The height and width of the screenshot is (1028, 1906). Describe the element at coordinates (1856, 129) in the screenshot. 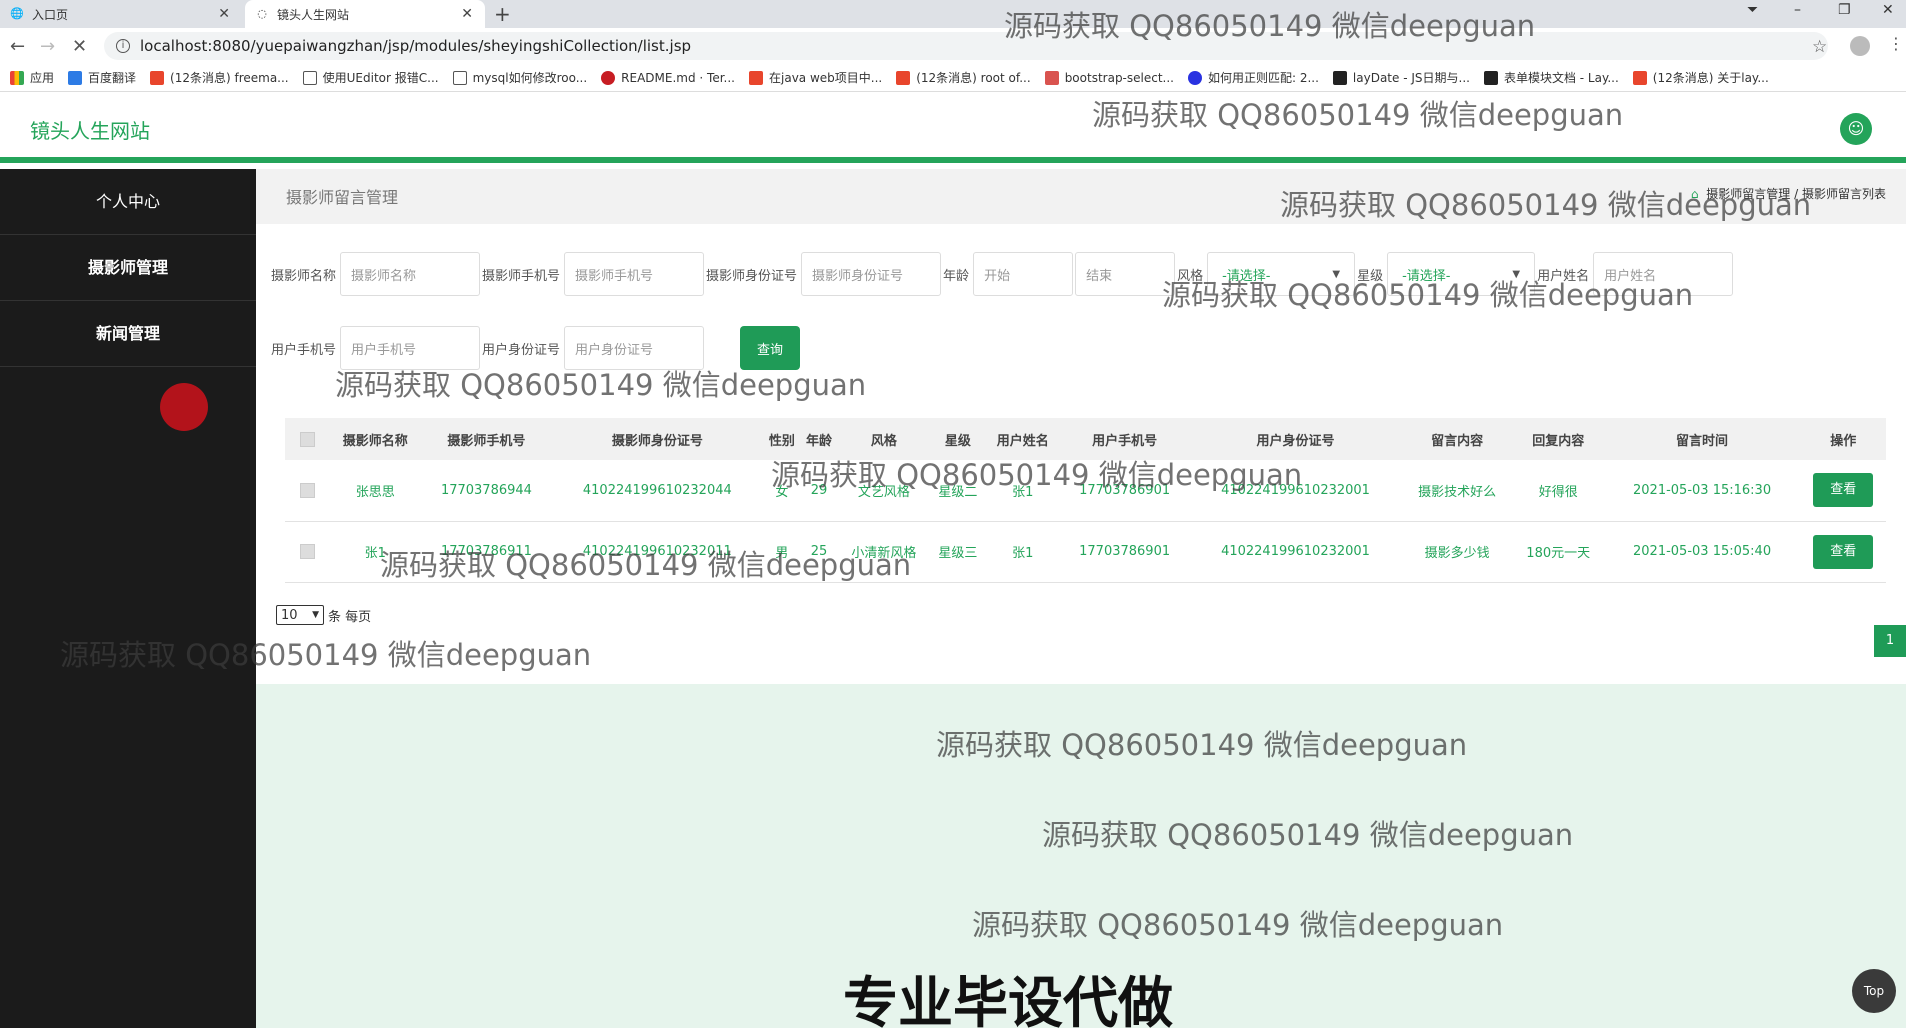

I see `user-avatar-icon: ☺` at that location.